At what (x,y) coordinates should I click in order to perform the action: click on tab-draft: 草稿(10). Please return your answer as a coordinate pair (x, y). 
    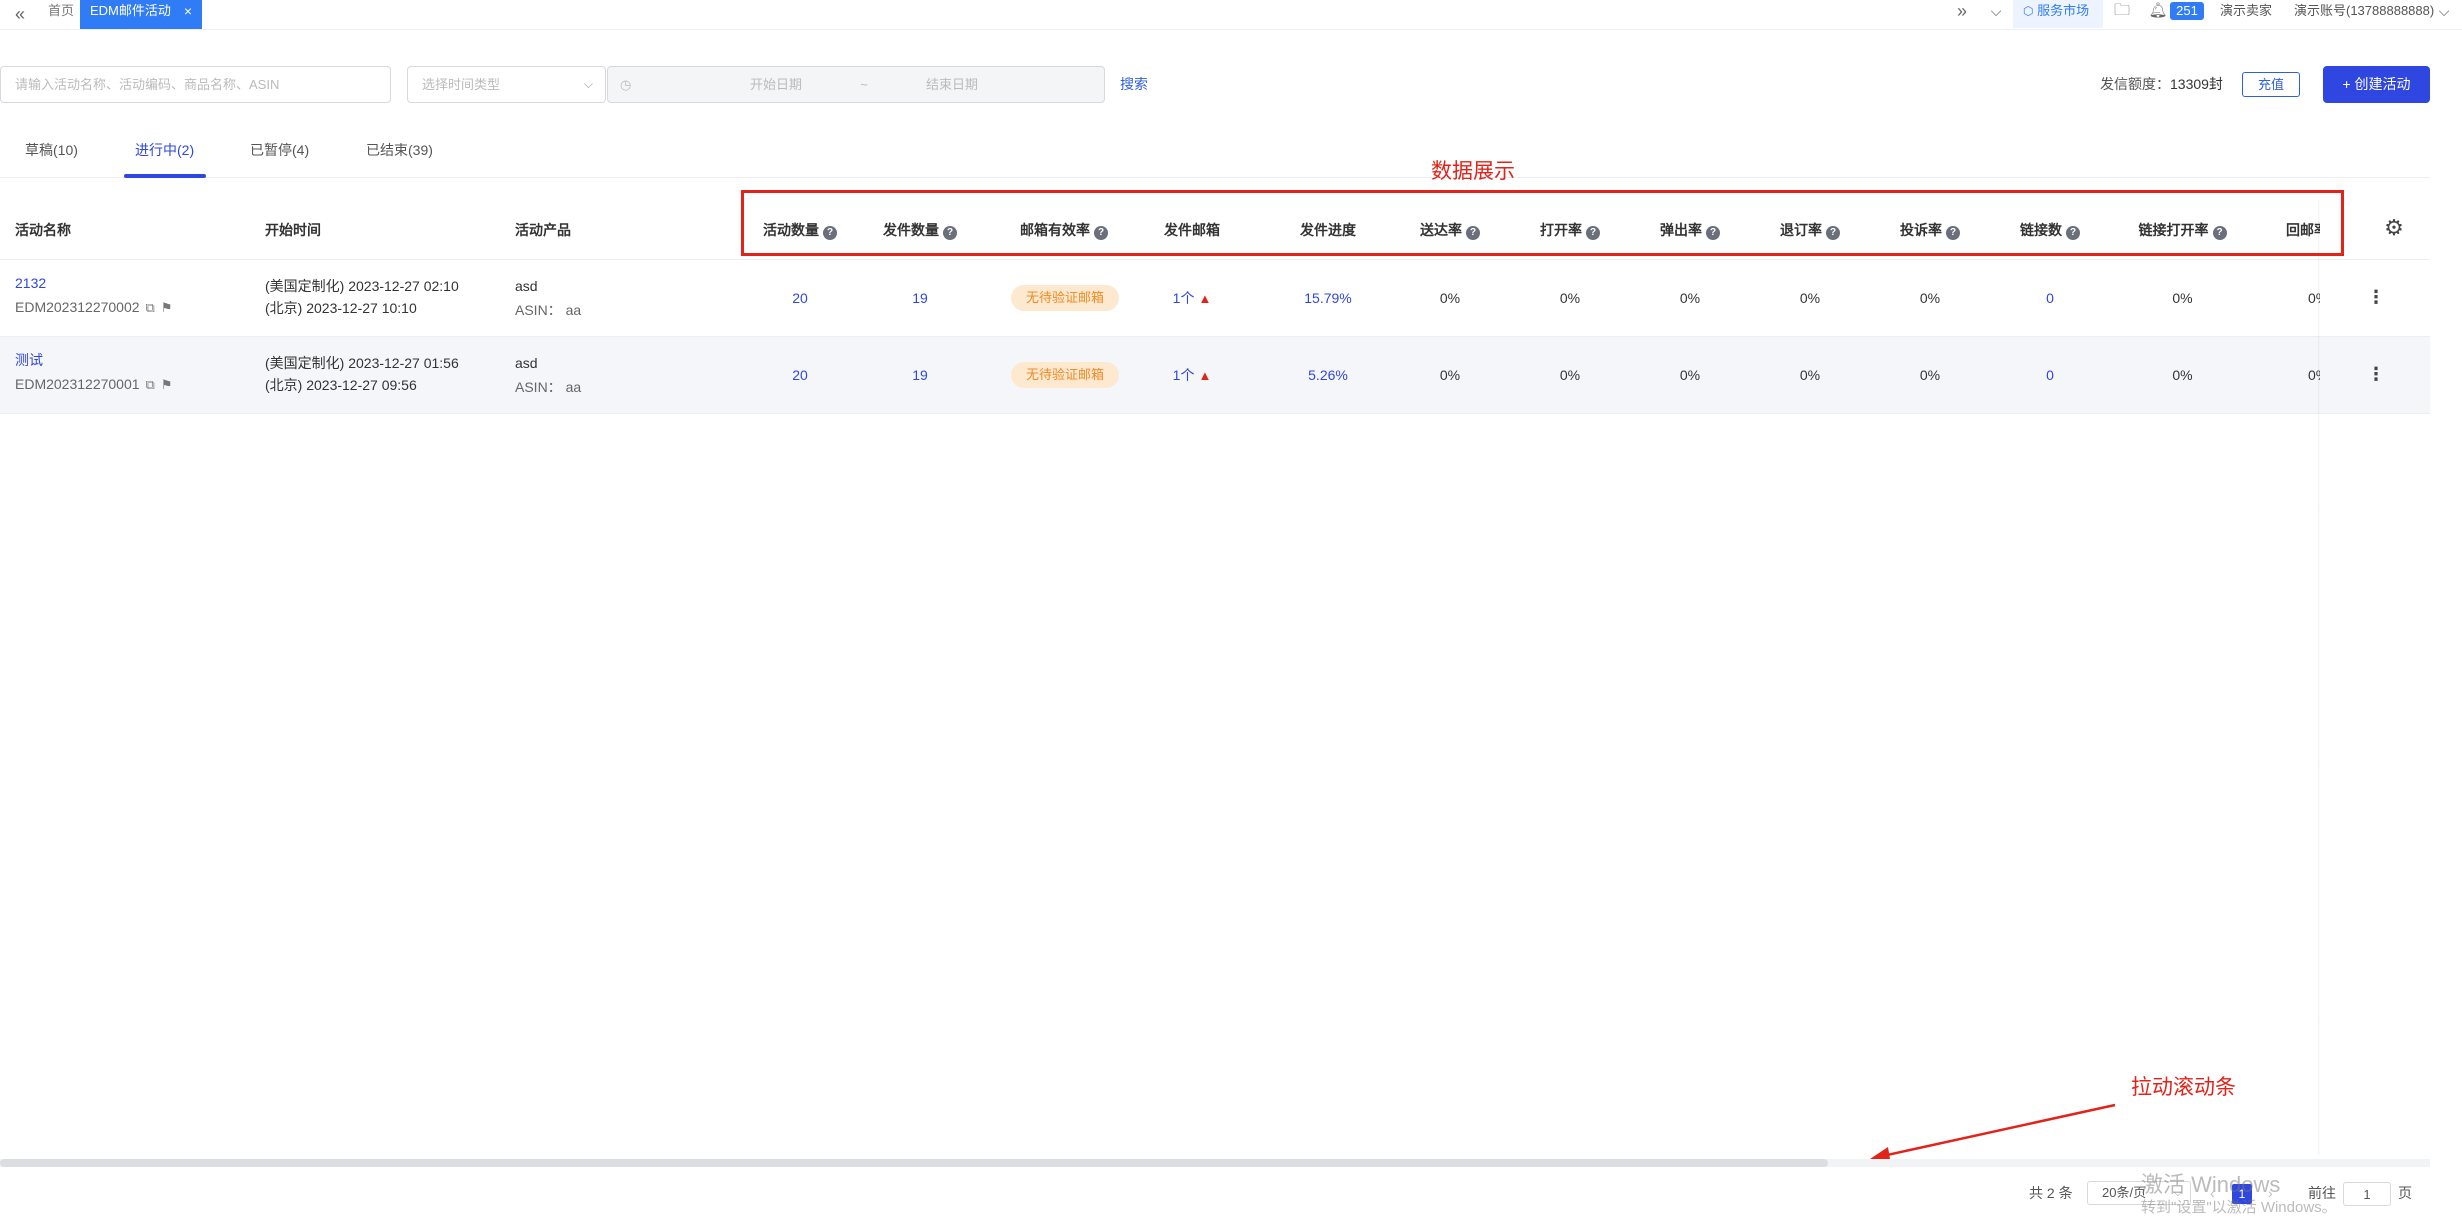
    Looking at the image, I should click on (51, 157).